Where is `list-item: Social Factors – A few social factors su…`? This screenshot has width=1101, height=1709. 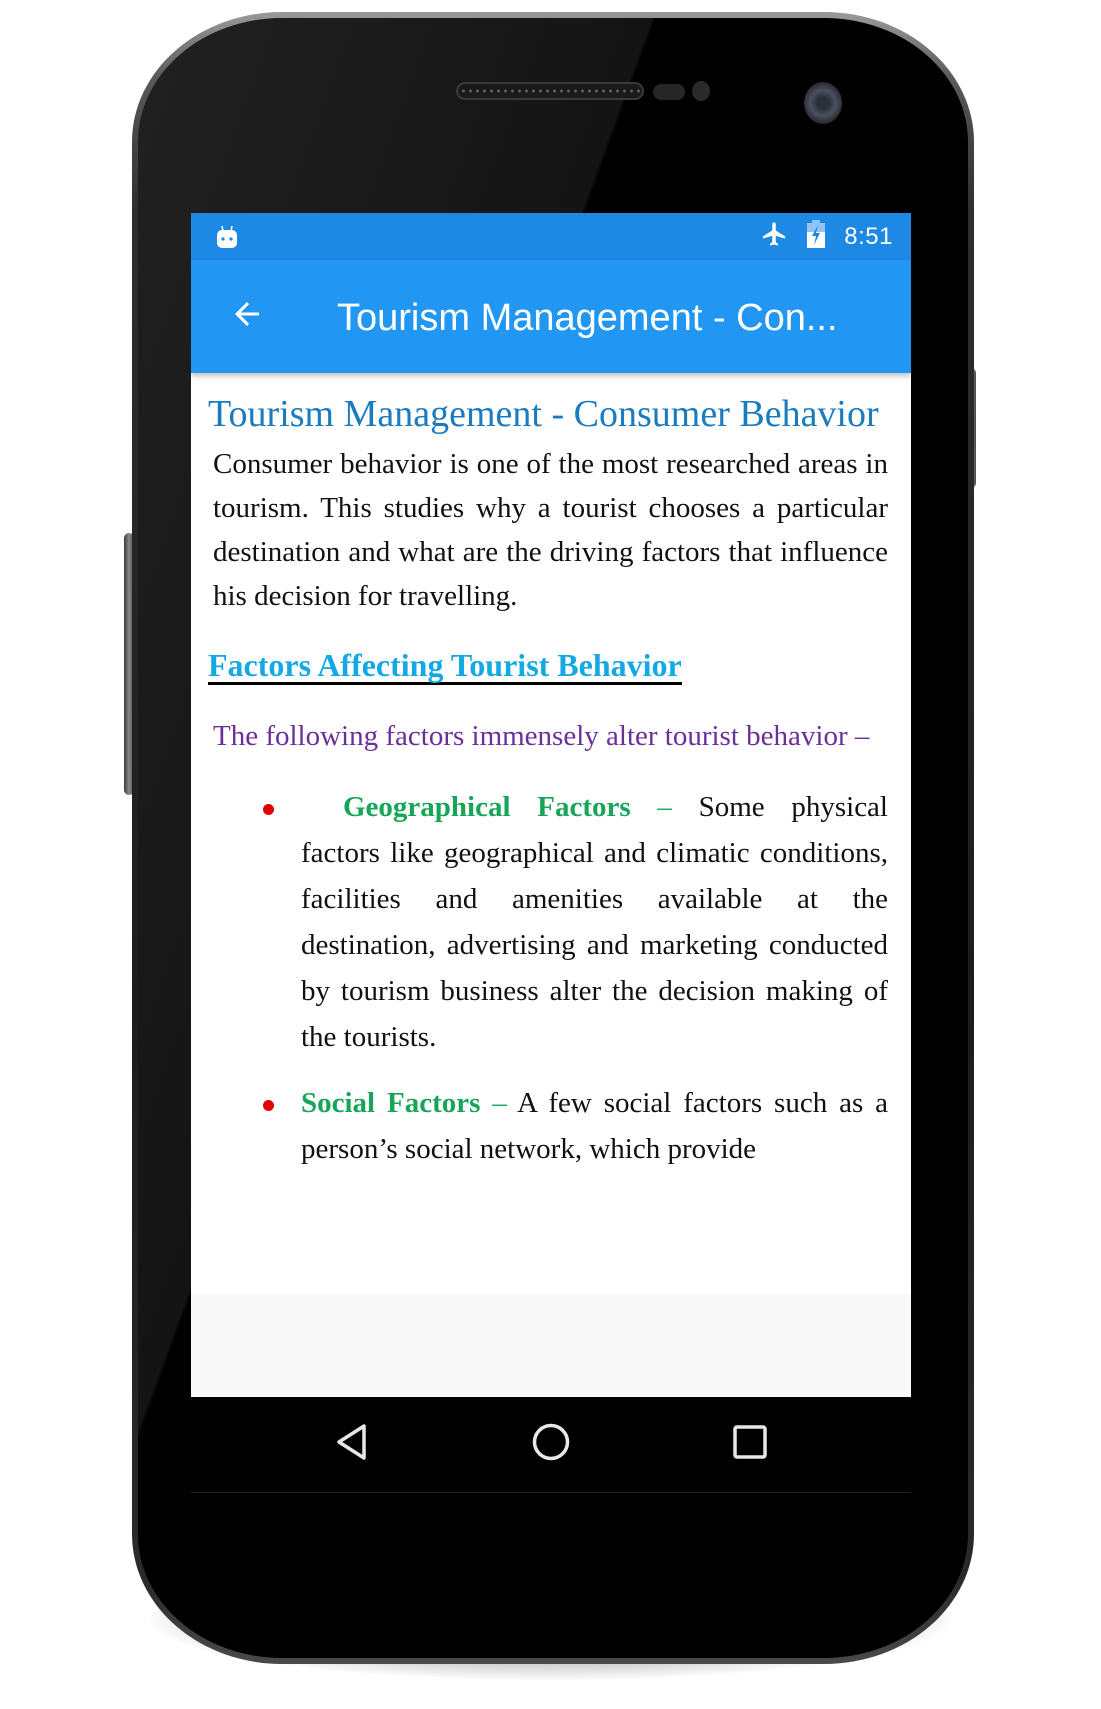
list-item: Social Factors – A few social factors su… is located at coordinates (548, 1126).